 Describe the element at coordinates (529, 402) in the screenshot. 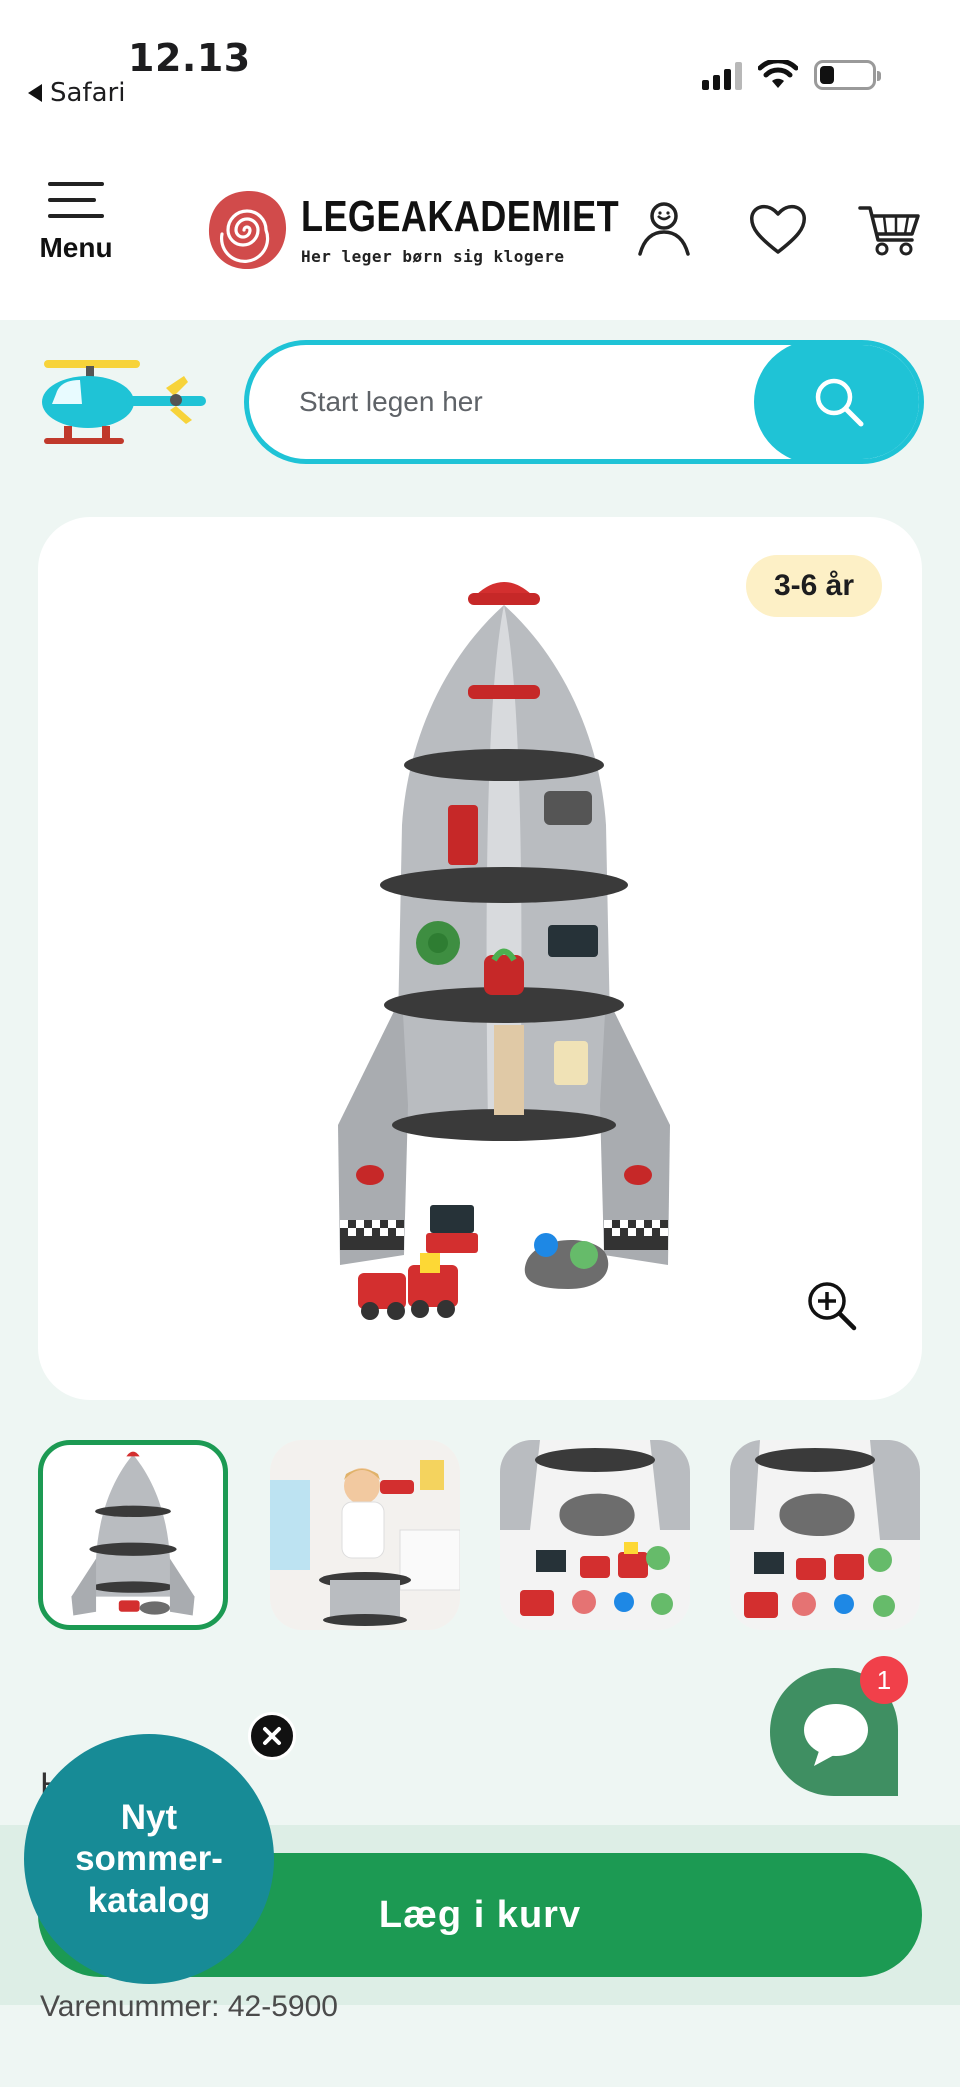

I see `search-input` at that location.